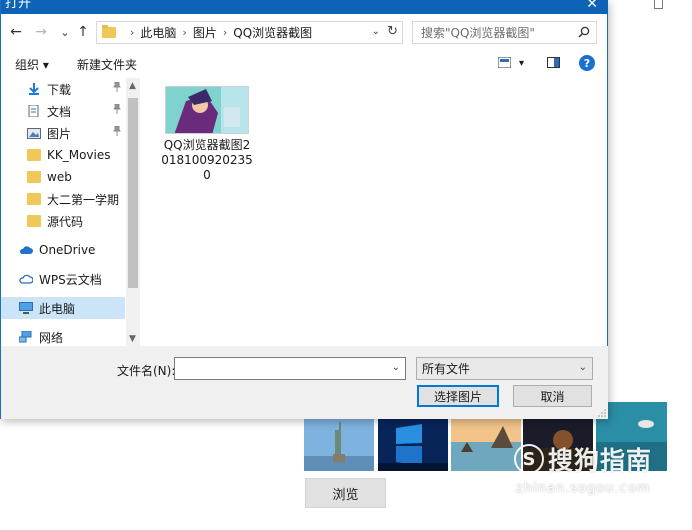  What do you see at coordinates (478, 33) in the screenshot?
I see `search-placeholder: 搜索"QQ浏览器截图"` at bounding box center [478, 33].